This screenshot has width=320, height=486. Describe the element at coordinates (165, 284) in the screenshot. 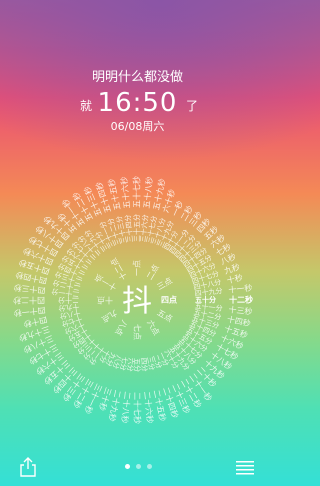

I see `hours-label: 三点` at that location.